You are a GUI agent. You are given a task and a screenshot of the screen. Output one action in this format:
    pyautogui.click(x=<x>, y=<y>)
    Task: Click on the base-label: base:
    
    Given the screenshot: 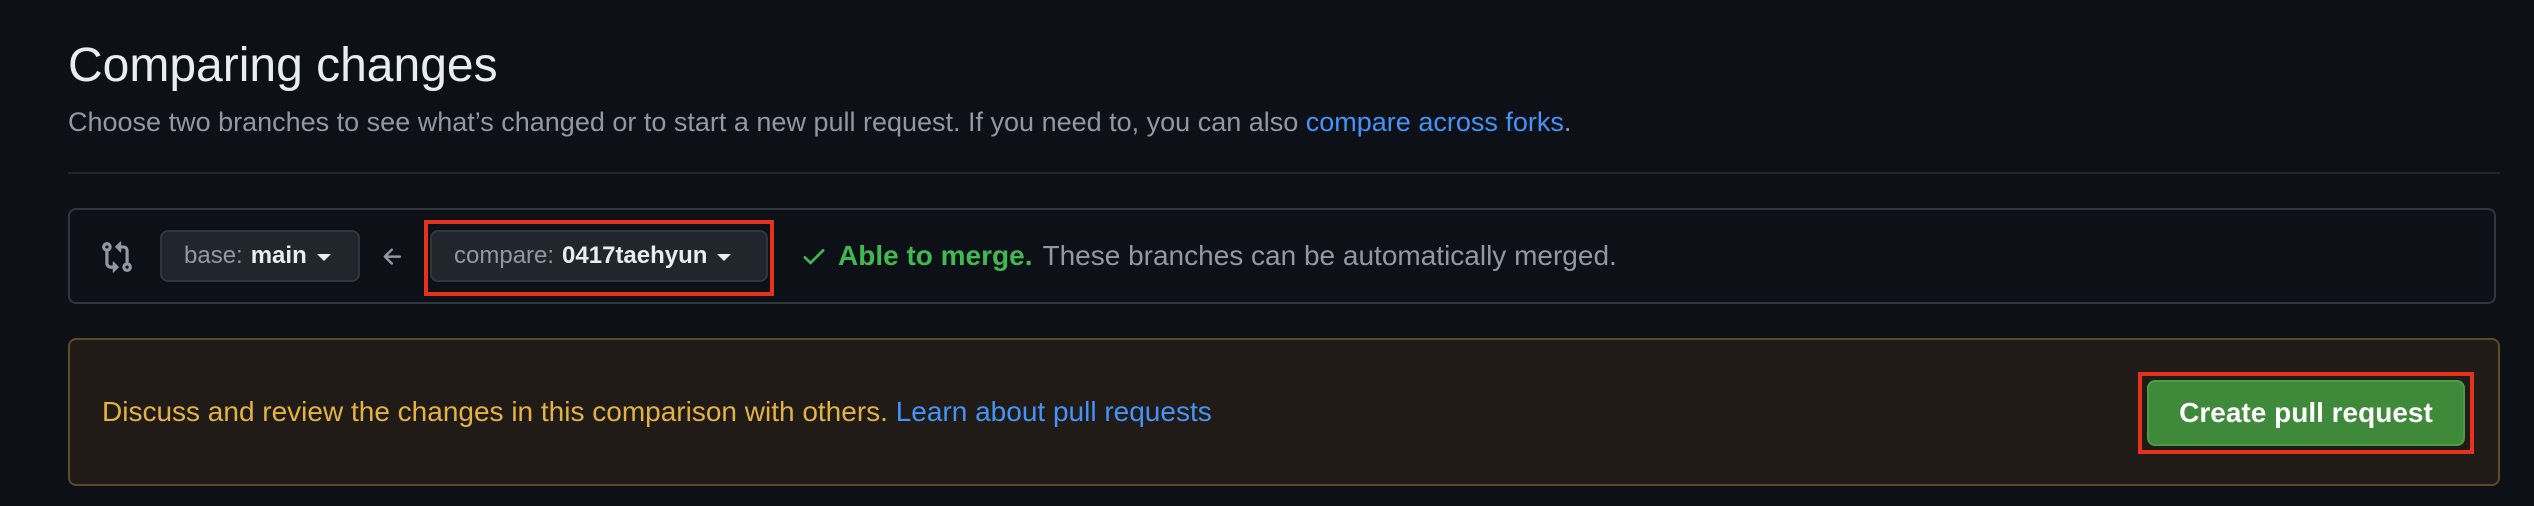 What is the action you would take?
    pyautogui.click(x=213, y=255)
    